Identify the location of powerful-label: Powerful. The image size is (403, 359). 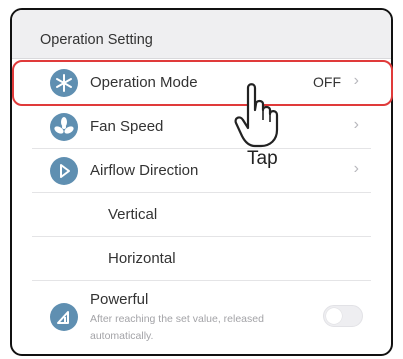
(119, 299).